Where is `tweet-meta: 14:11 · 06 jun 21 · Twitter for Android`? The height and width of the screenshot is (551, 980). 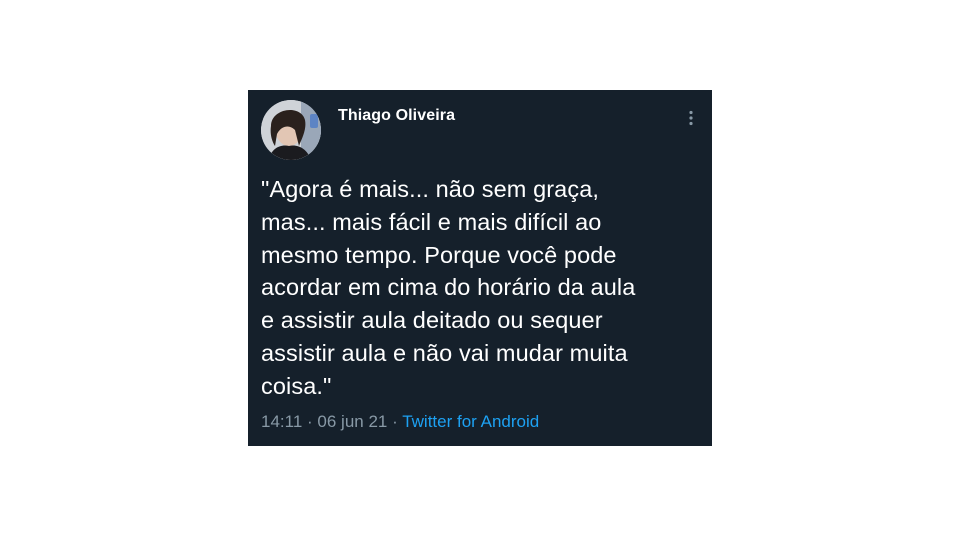
tweet-meta: 14:11 · 06 jun 21 · Twitter for Android is located at coordinates (400, 422).